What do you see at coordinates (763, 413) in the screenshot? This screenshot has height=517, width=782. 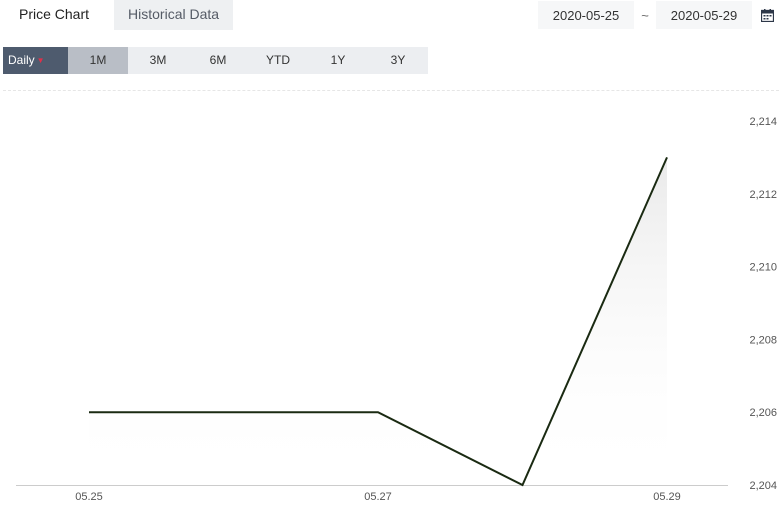 I see `y-tick-label: 2,206` at bounding box center [763, 413].